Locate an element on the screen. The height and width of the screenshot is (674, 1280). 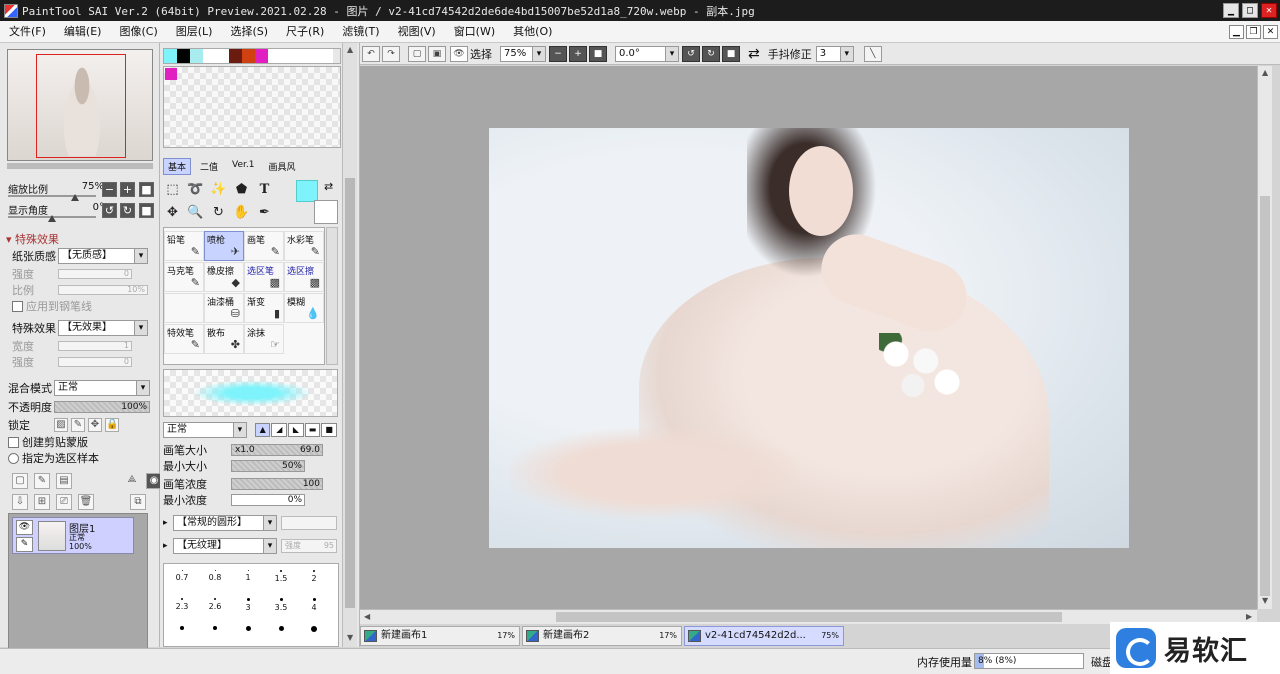
lock-transparency-icon: ▨ is located at coordinates (61, 425).